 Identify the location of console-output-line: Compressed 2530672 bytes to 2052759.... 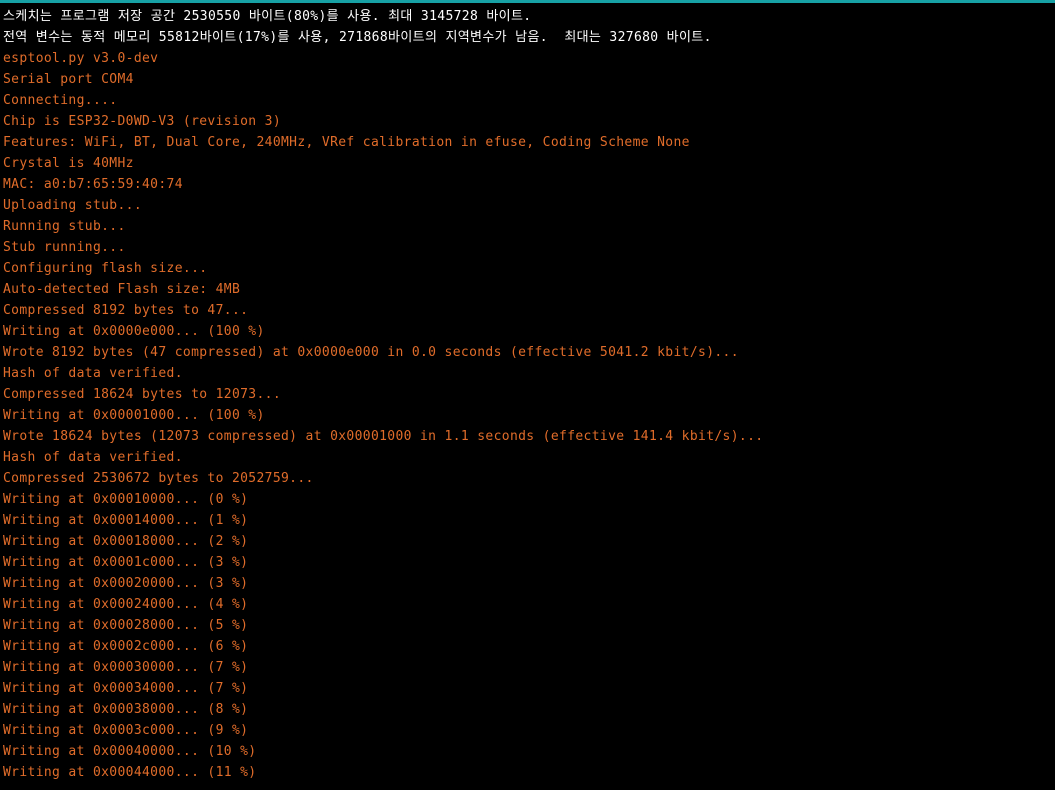
(158, 478).